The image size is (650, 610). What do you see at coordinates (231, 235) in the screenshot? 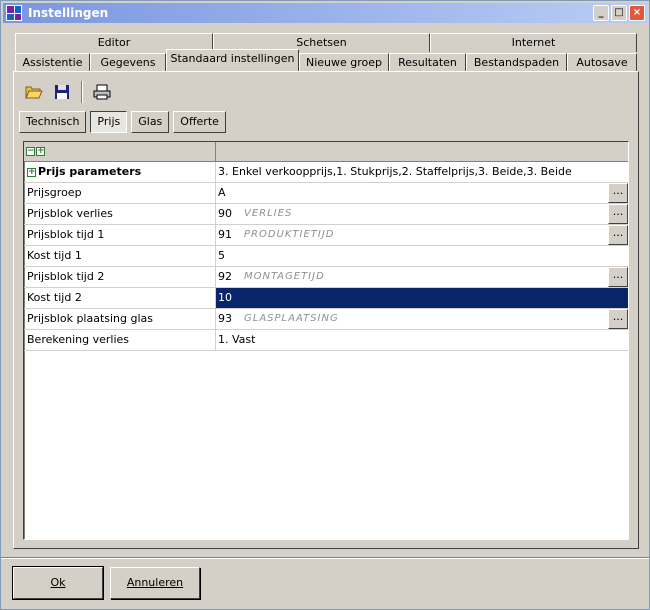
I see `row-value: 91` at bounding box center [231, 235].